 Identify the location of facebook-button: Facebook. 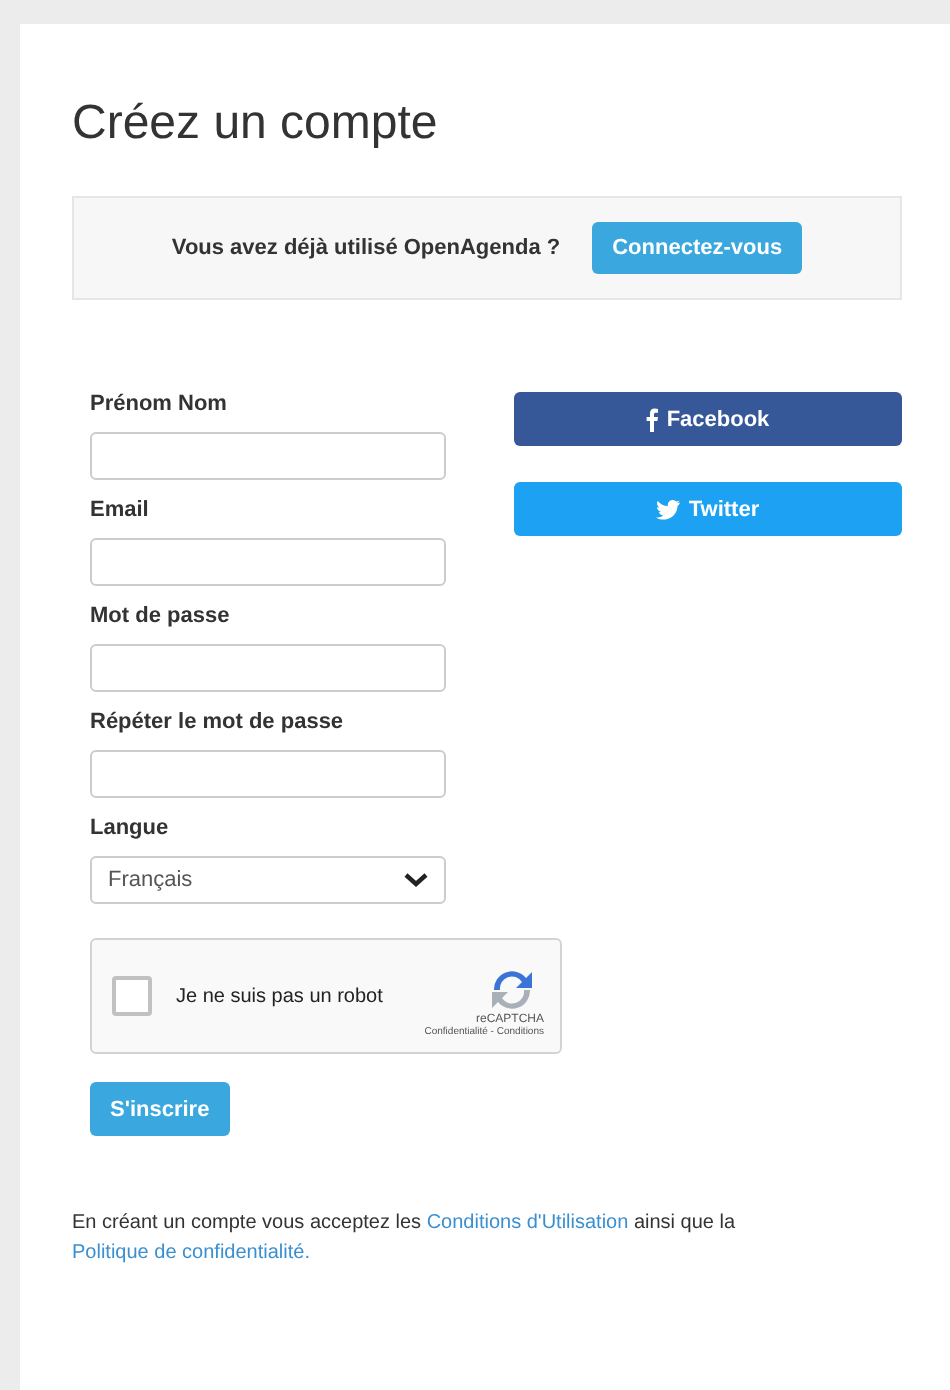
(708, 419).